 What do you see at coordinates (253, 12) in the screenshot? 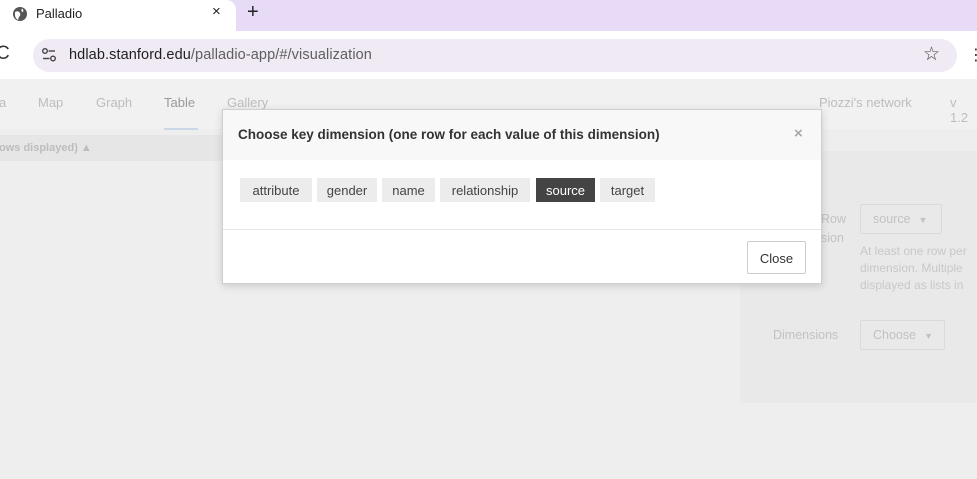
I see `new-tab-icon: +` at bounding box center [253, 12].